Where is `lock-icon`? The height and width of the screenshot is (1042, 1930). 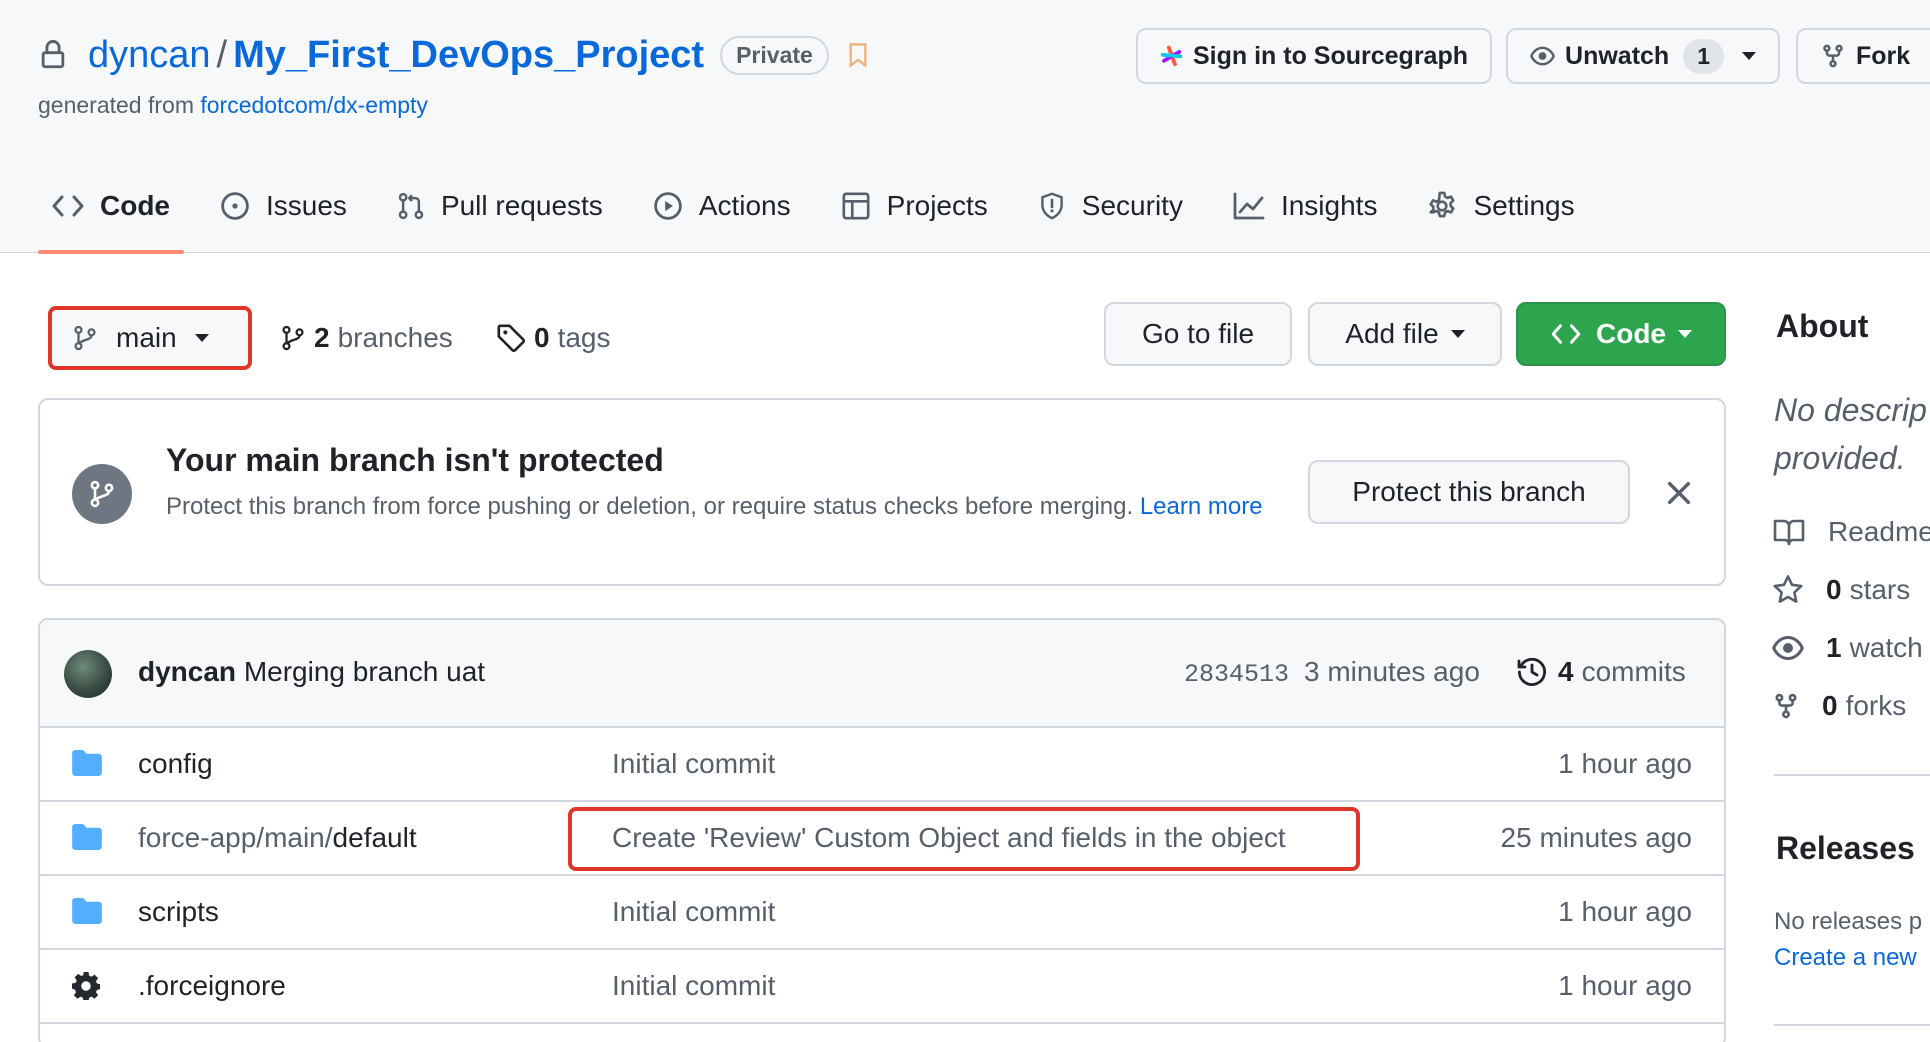 lock-icon is located at coordinates (53, 54).